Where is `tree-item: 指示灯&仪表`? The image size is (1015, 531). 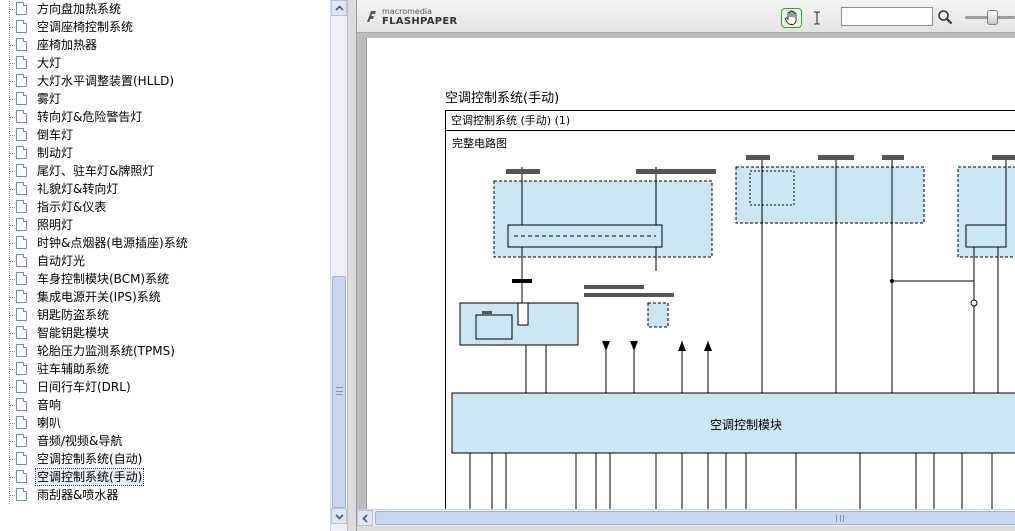
tree-item: 指示灯&仪表 is located at coordinates (165, 206).